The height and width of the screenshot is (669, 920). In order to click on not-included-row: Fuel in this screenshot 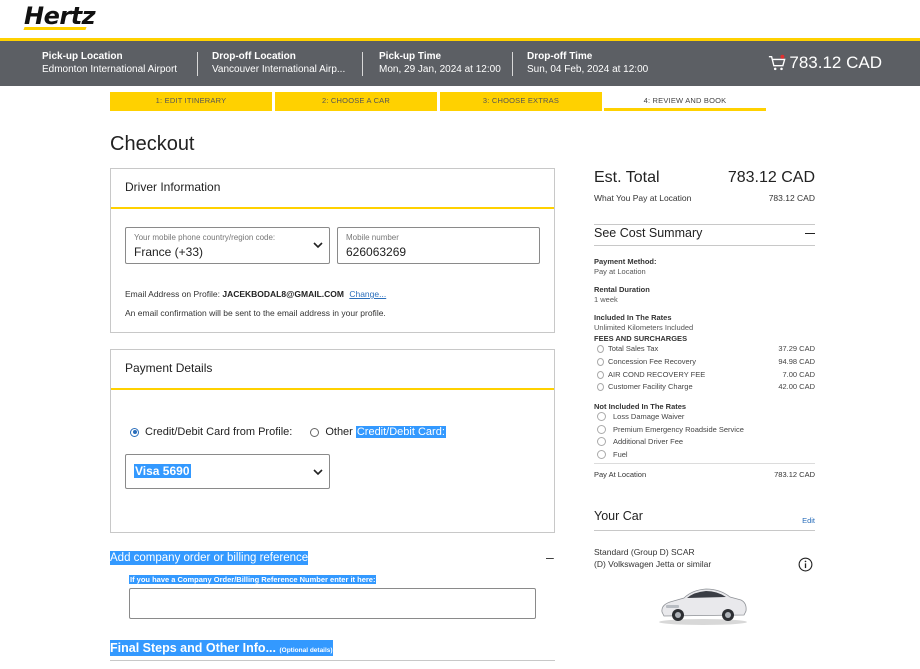, I will do `click(706, 454)`.